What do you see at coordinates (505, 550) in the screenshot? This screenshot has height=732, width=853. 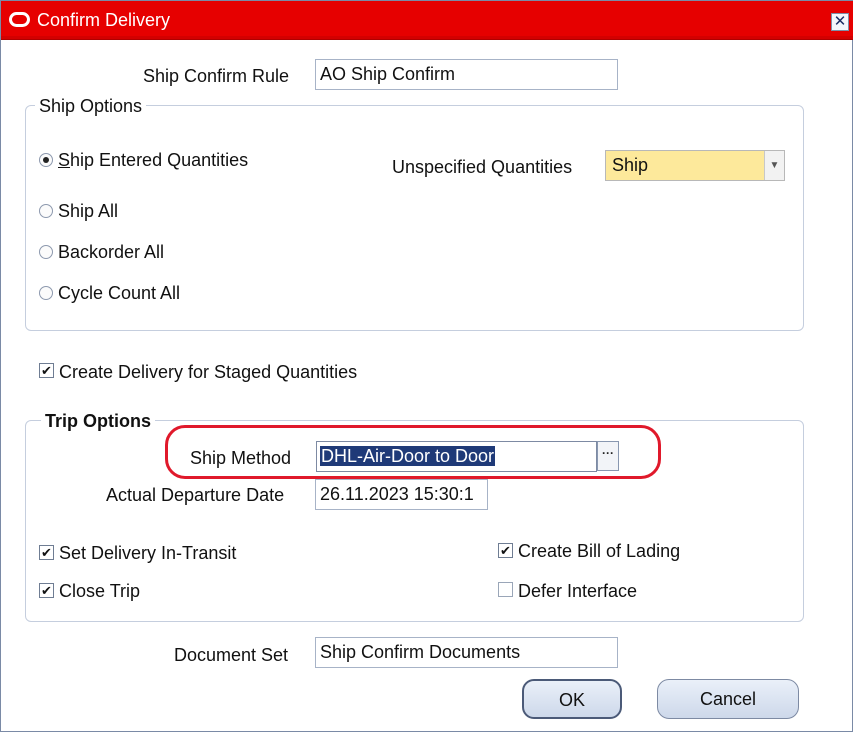 I see `create-bol-checkbox: ✔` at bounding box center [505, 550].